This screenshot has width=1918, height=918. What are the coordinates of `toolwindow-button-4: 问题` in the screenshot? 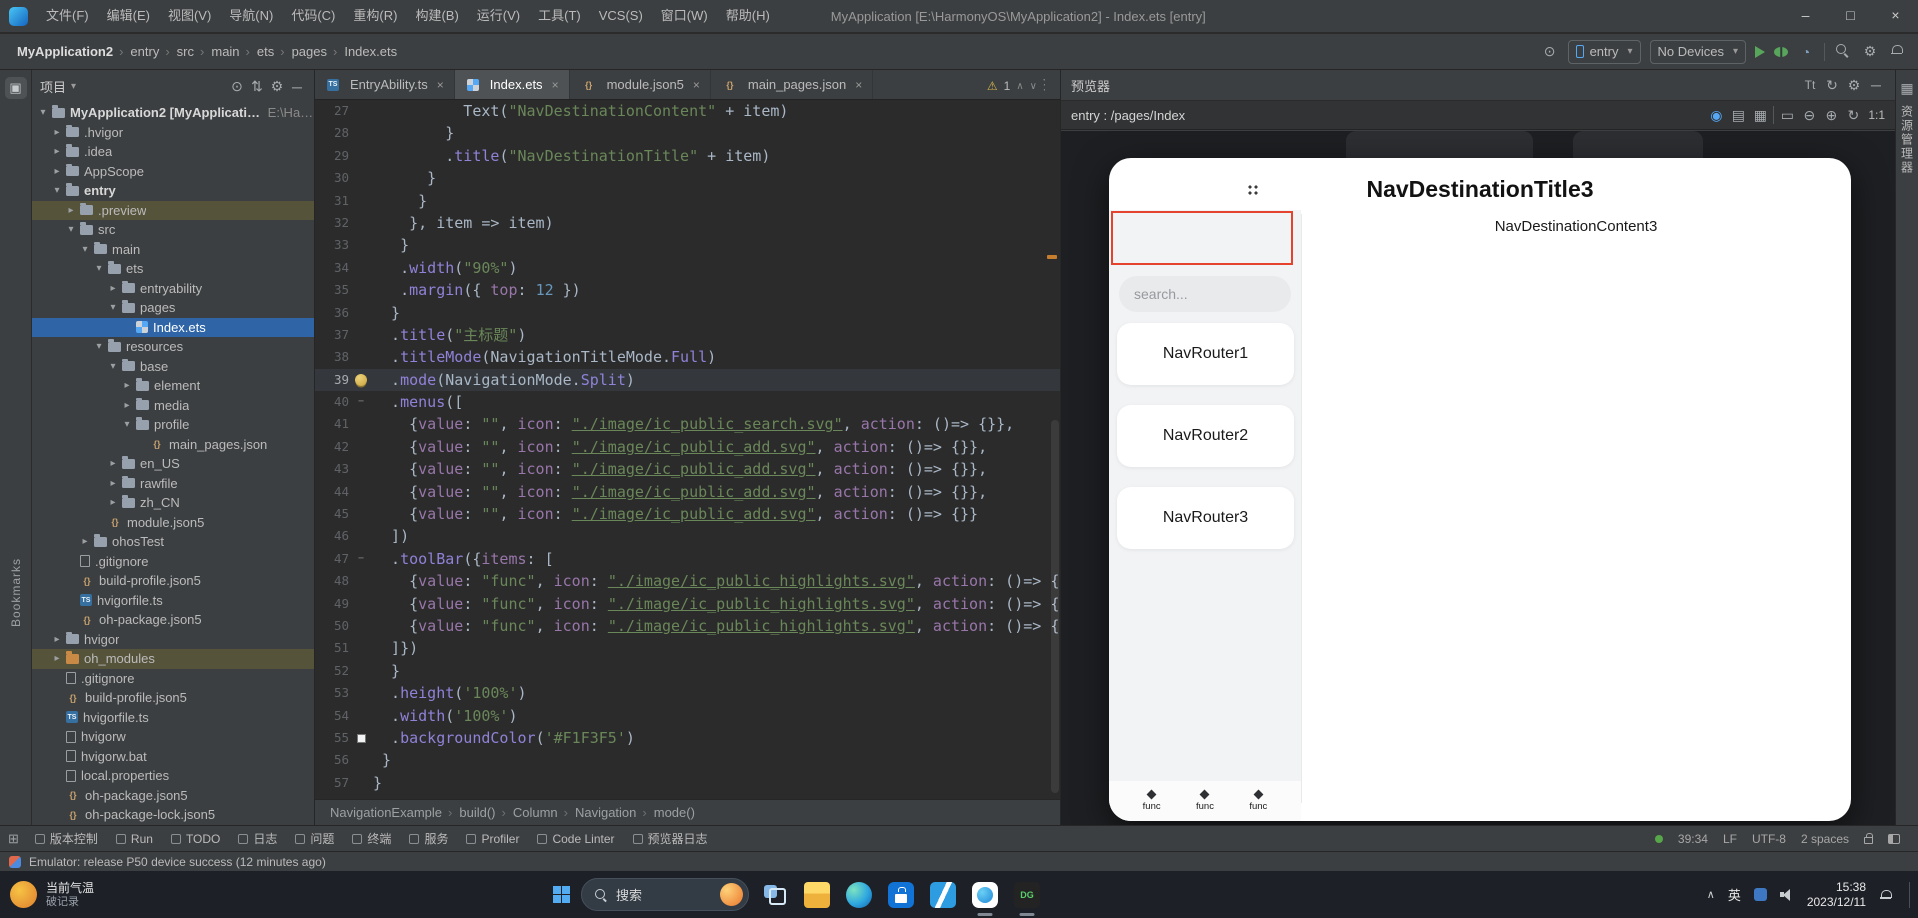 It's located at (314, 838).